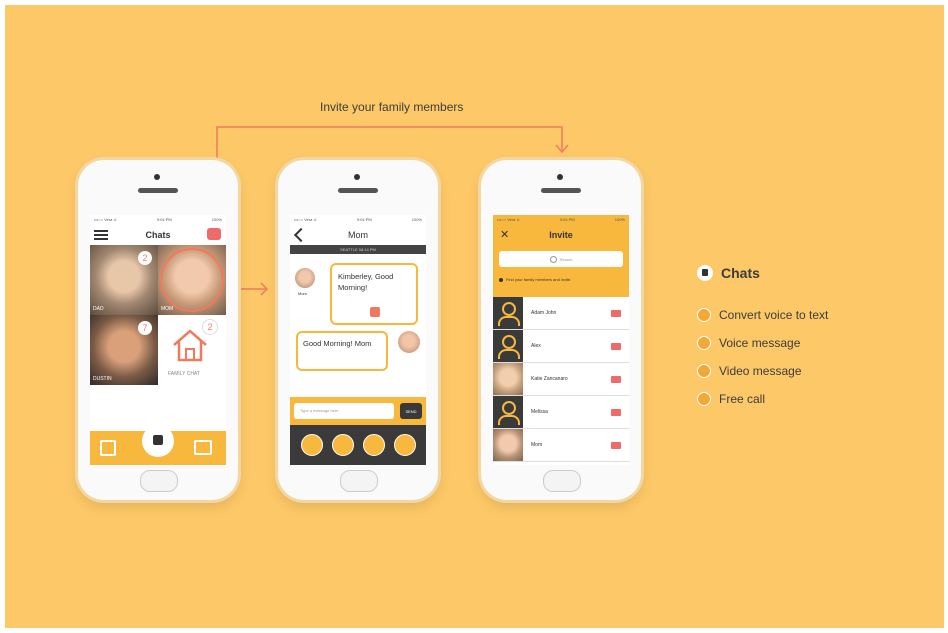 The width and height of the screenshot is (948, 633). I want to click on tile-label: FAMILY CHAT, so click(184, 374).